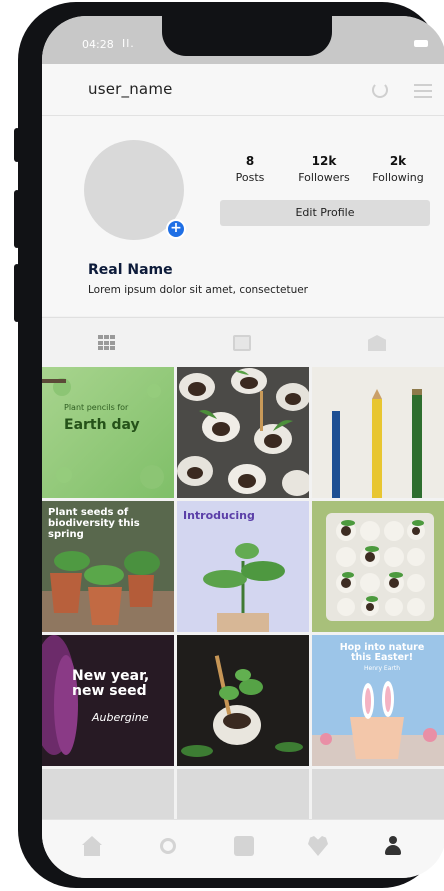 The image size is (444, 891). I want to click on post-caption: Plant seeds of biodiversity this spring, so click(94, 523).